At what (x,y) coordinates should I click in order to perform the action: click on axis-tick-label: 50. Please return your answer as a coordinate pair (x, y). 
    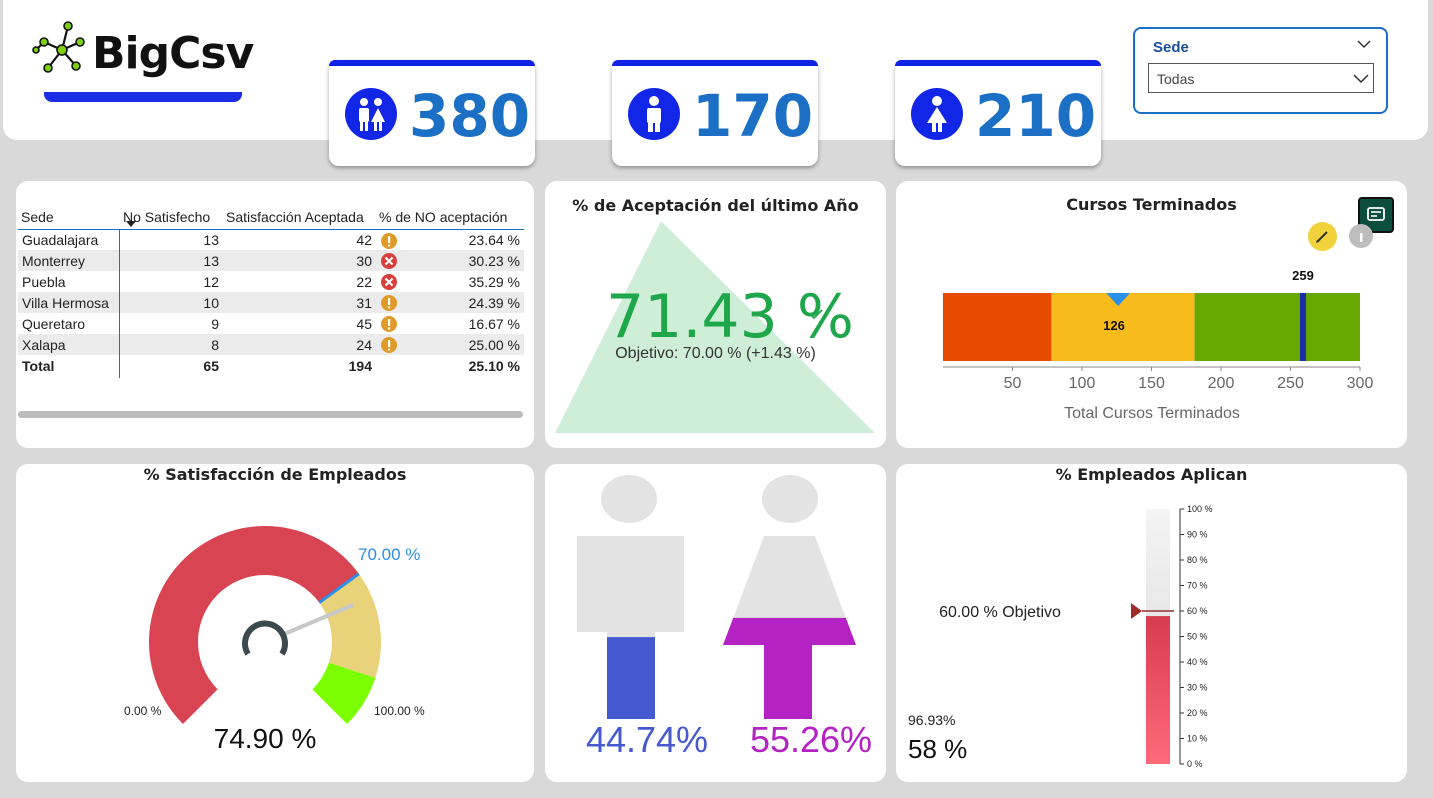
    Looking at the image, I should click on (1013, 383).